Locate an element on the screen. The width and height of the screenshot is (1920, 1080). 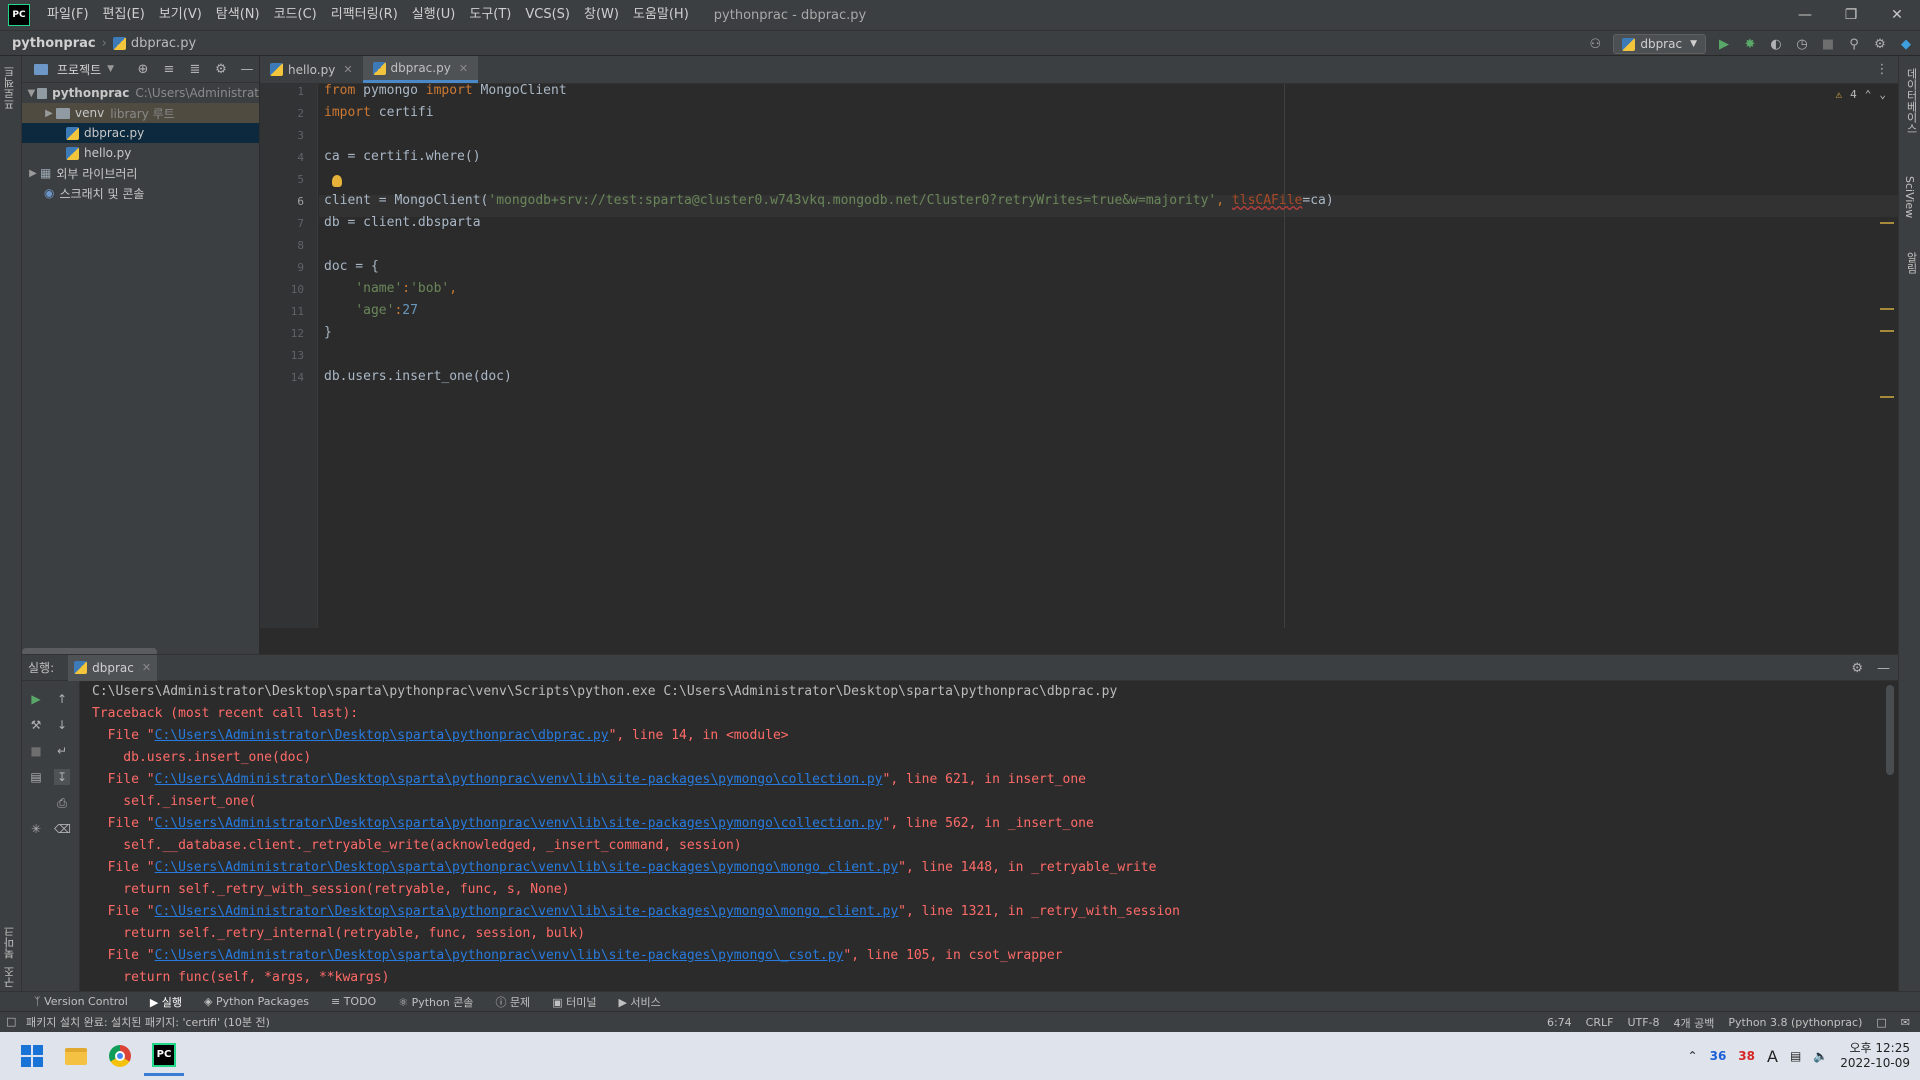
tray-indicator-red: 38 is located at coordinates (1746, 1056).